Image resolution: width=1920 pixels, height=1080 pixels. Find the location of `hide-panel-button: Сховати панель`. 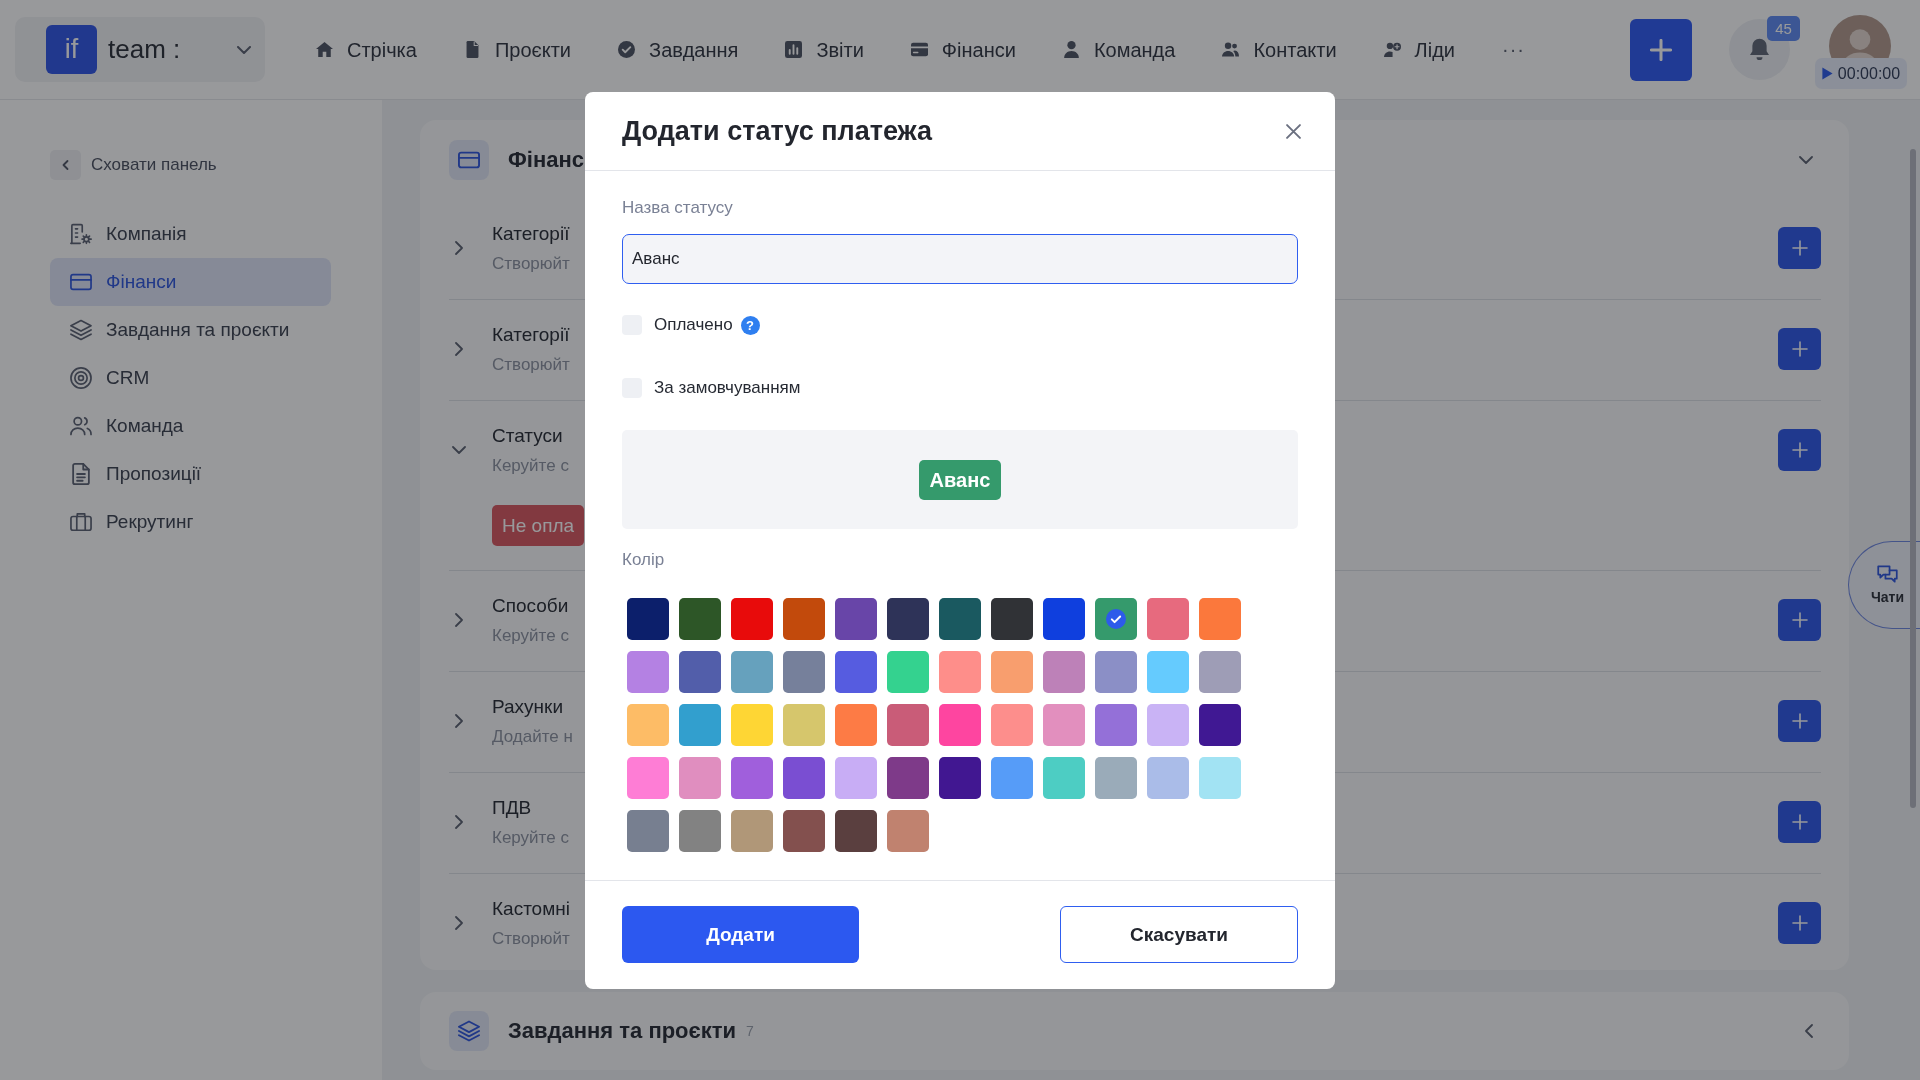

hide-panel-button: Сховати панель is located at coordinates (133, 165).